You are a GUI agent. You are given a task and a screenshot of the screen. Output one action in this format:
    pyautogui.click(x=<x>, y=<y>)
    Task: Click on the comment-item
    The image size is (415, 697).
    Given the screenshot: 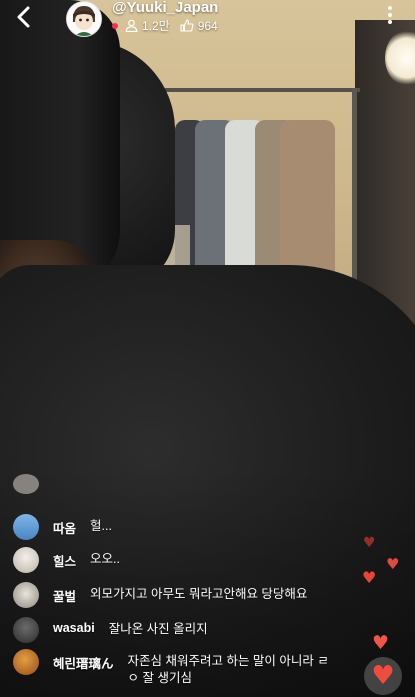 What is the action you would take?
    pyautogui.click(x=40, y=484)
    